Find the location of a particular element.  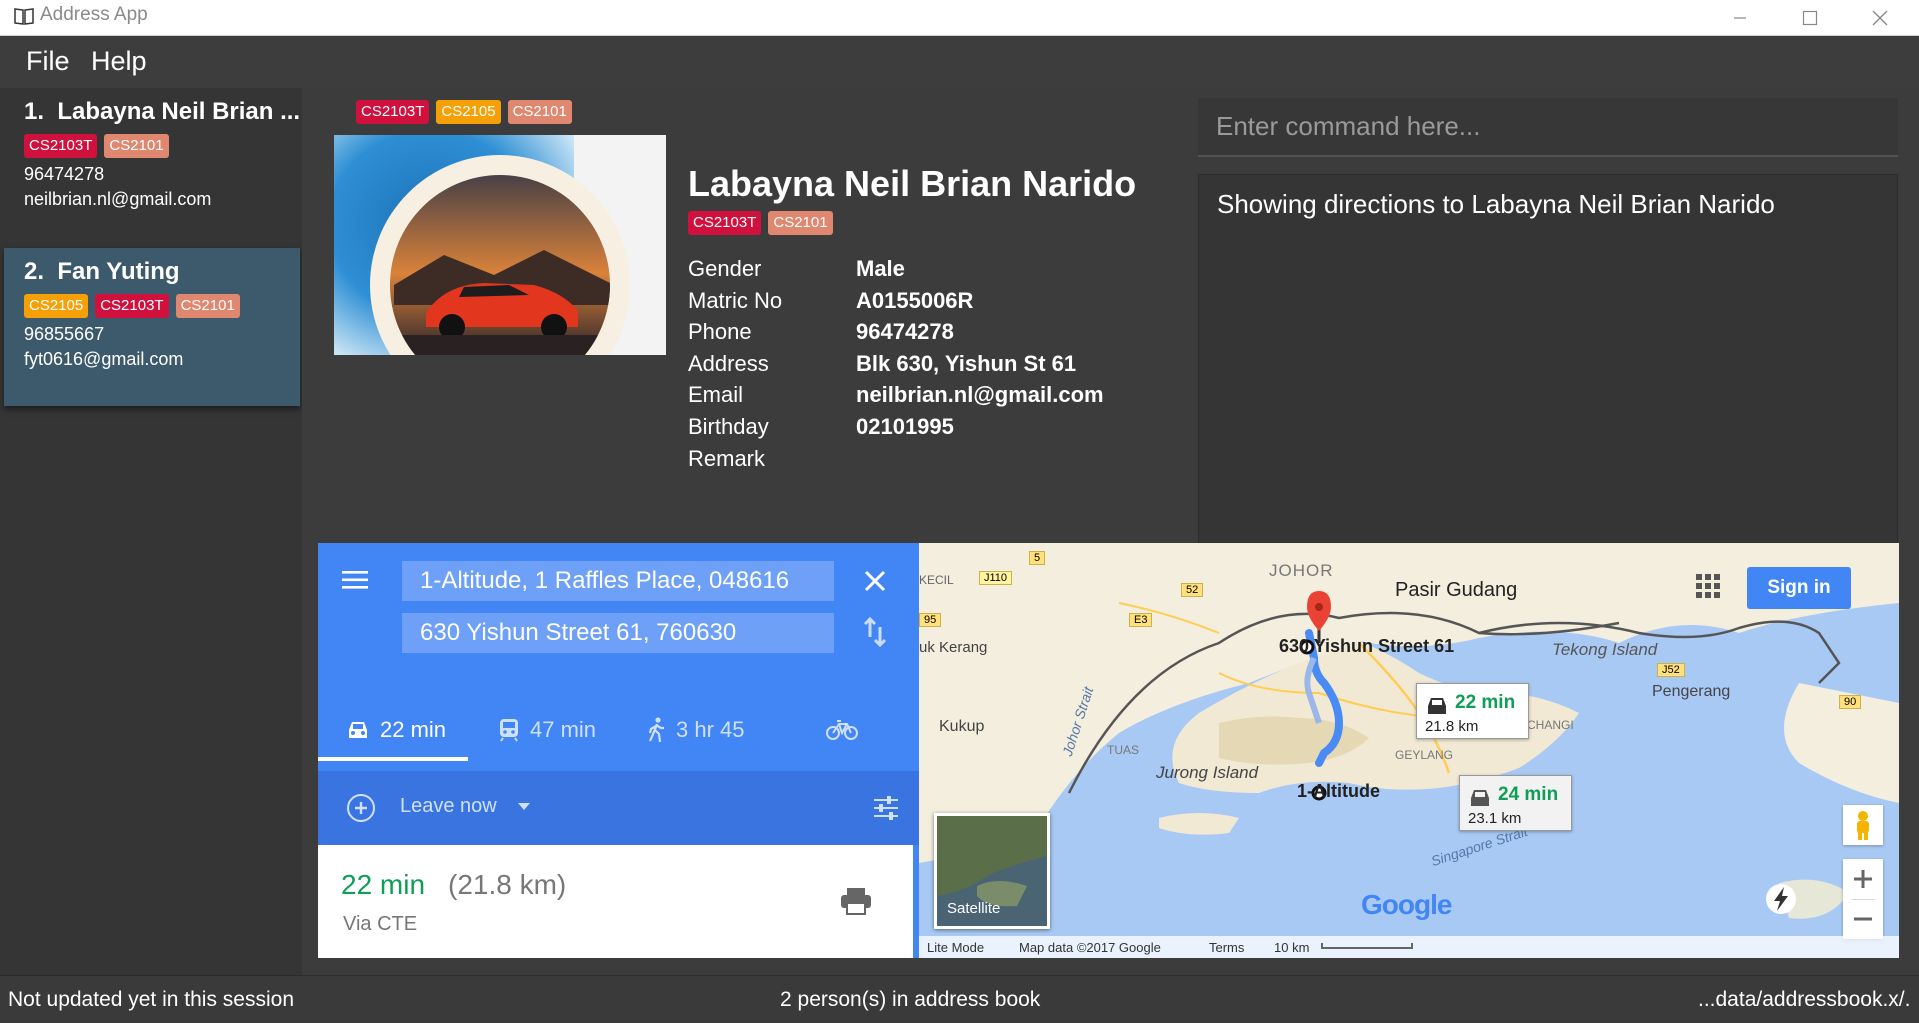

person-card-tags: CS2105 CS2103T CS2101 is located at coordinates (162, 307).